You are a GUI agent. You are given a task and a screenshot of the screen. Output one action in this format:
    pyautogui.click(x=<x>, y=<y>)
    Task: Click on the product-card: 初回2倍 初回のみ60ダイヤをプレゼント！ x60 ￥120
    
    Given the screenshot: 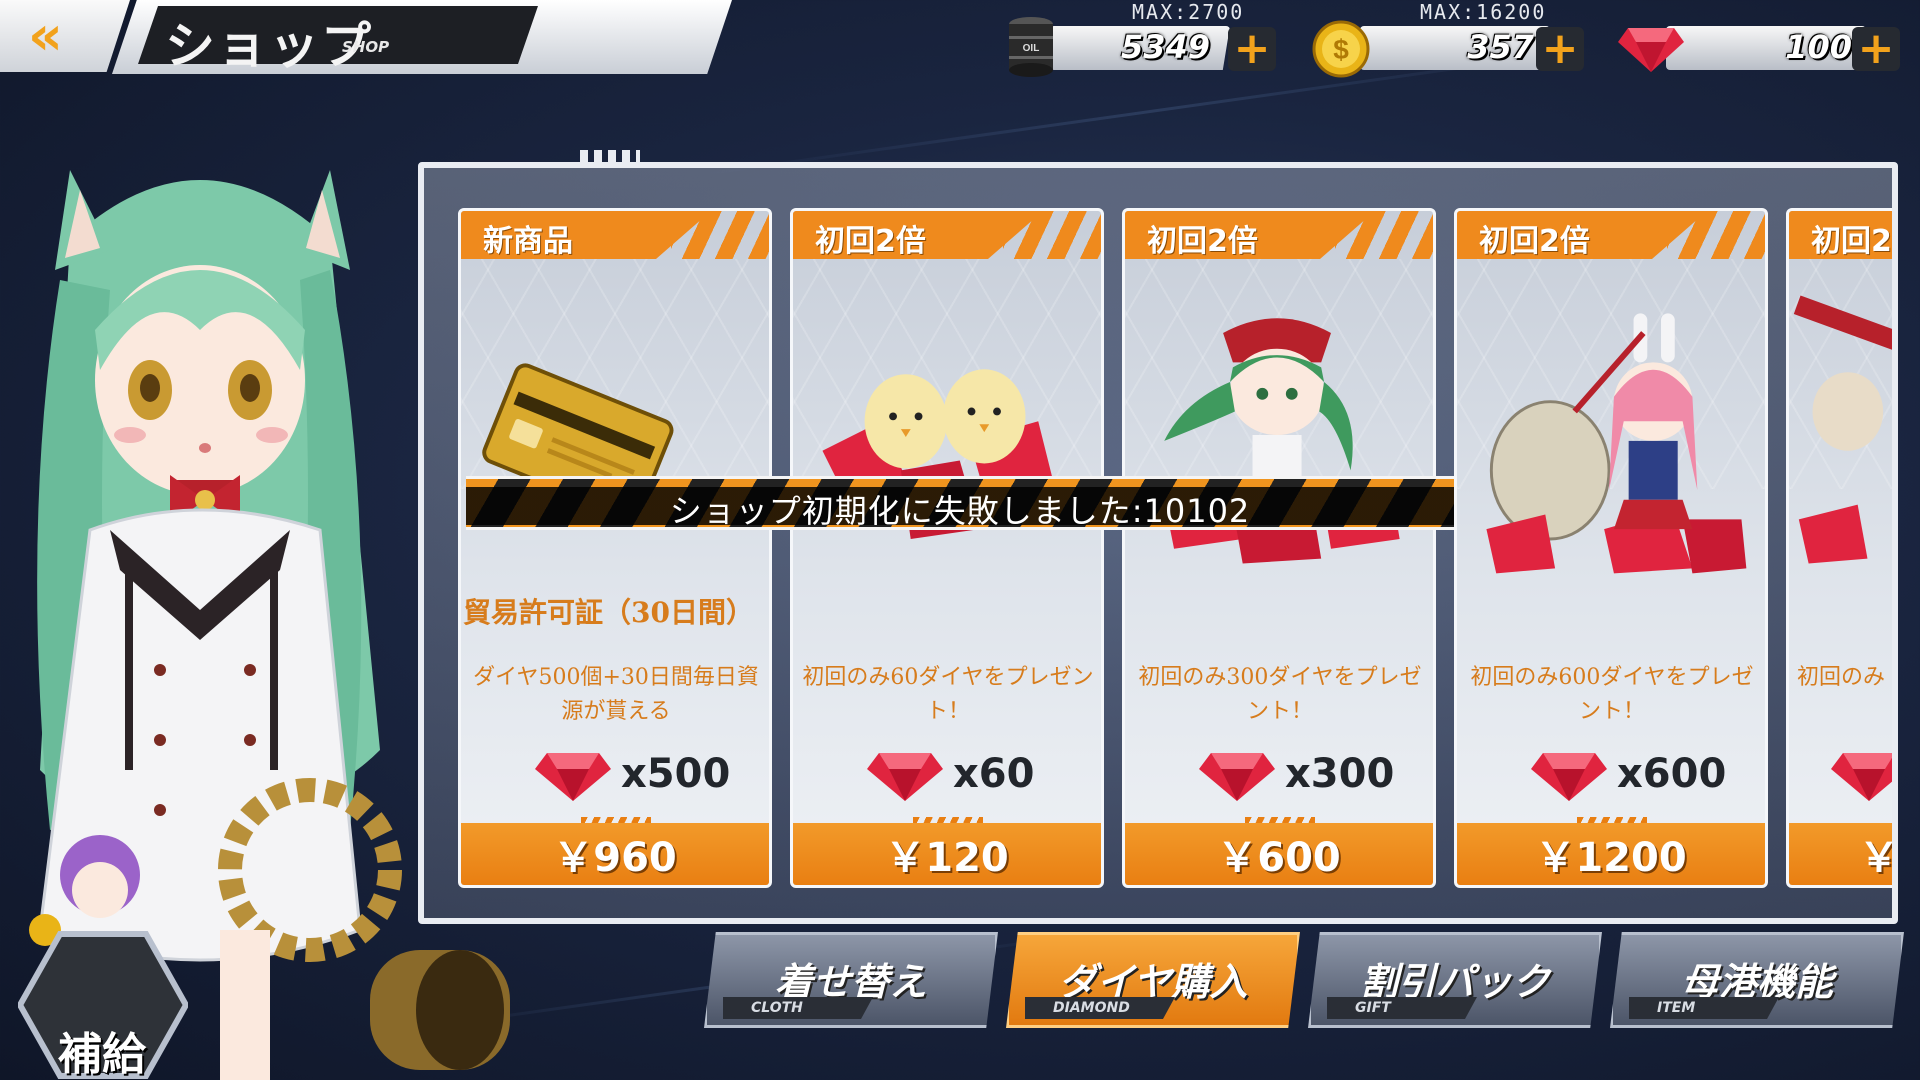 What is the action you would take?
    pyautogui.click(x=947, y=548)
    